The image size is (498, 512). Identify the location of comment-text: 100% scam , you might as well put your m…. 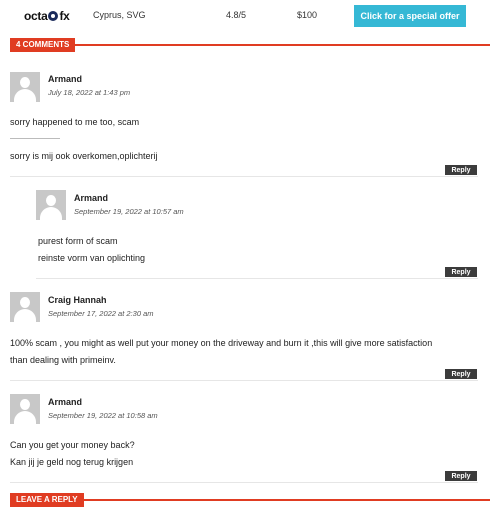
(221, 343).